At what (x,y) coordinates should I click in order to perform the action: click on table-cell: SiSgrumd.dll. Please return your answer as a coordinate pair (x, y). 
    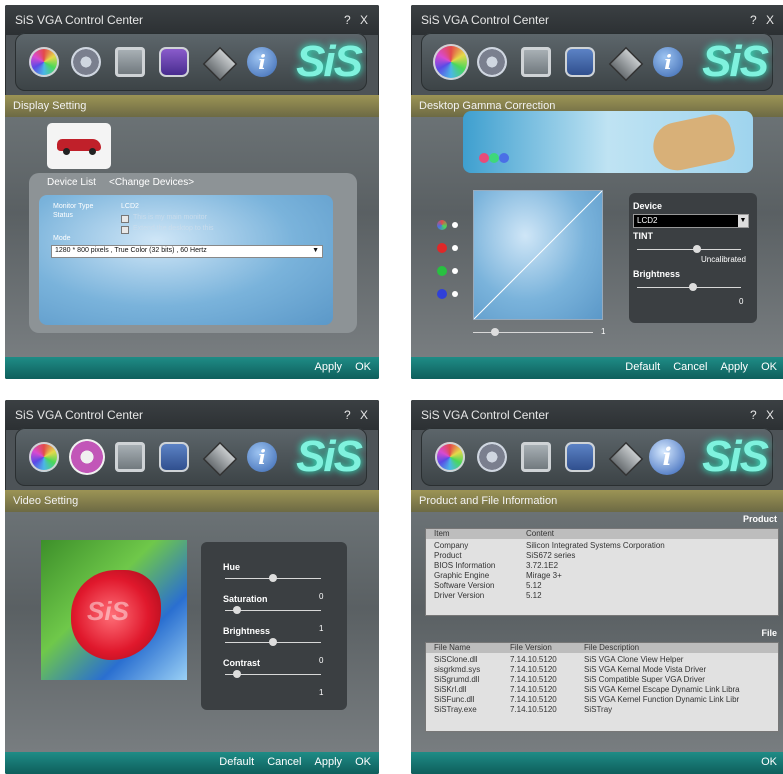
    Looking at the image, I should click on (457, 679).